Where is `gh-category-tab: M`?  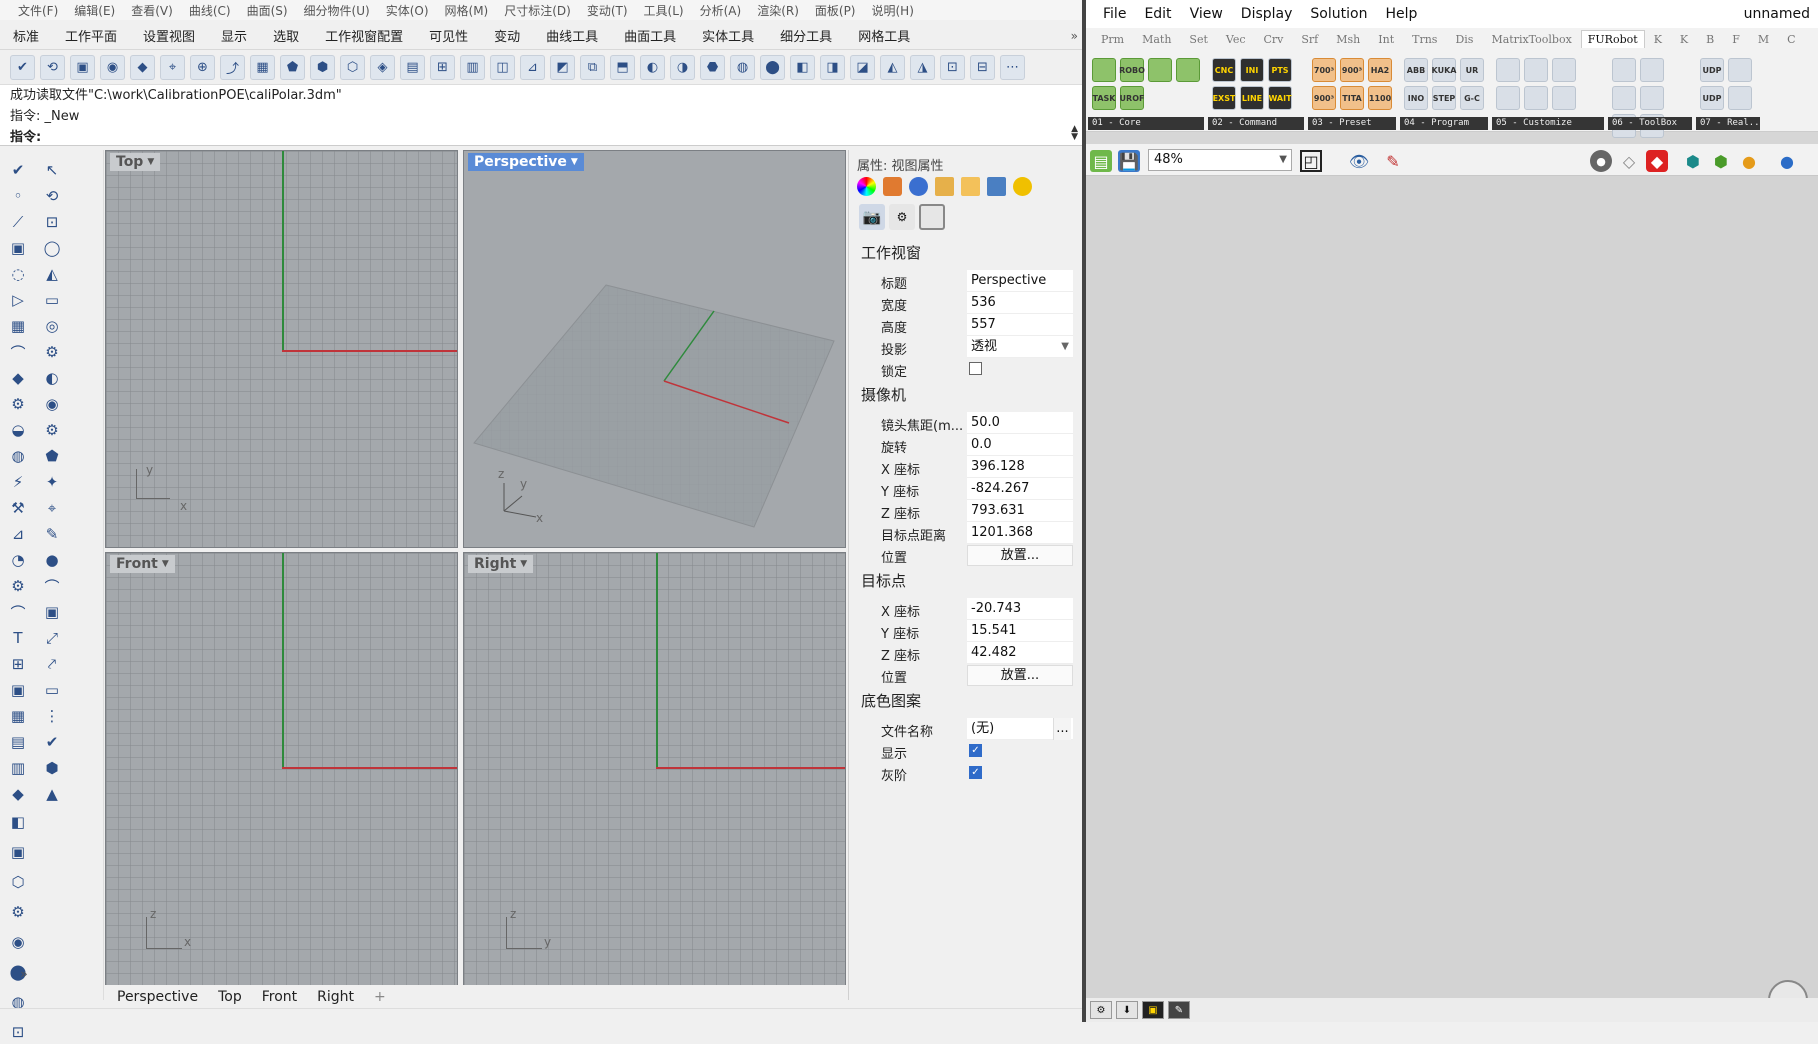
gh-category-tab: M is located at coordinates (1763, 39).